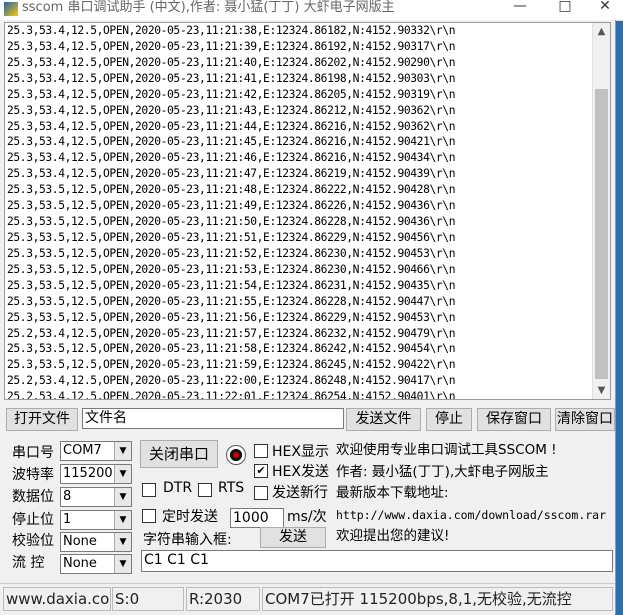  What do you see at coordinates (257, 518) in the screenshot?
I see `interval-input: 1000` at bounding box center [257, 518].